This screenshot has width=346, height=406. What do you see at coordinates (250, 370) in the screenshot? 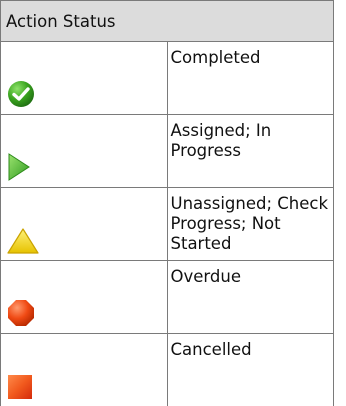
I see `legend-label: Cancelled` at bounding box center [250, 370].